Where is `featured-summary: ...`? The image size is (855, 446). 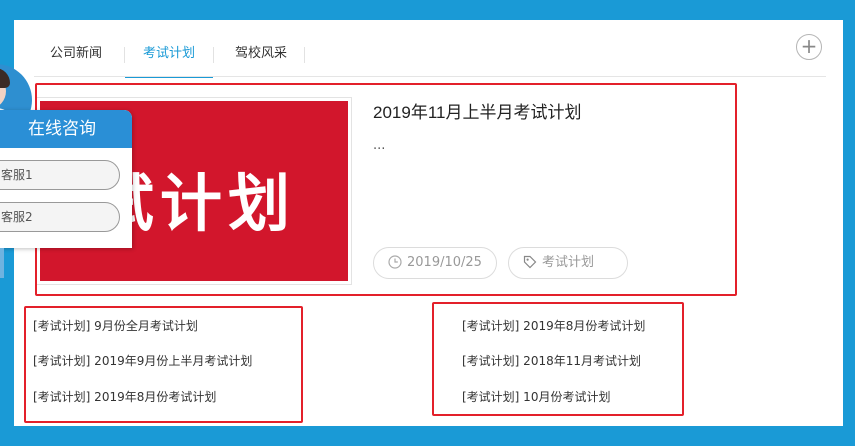
featured-summary: ... is located at coordinates (379, 145).